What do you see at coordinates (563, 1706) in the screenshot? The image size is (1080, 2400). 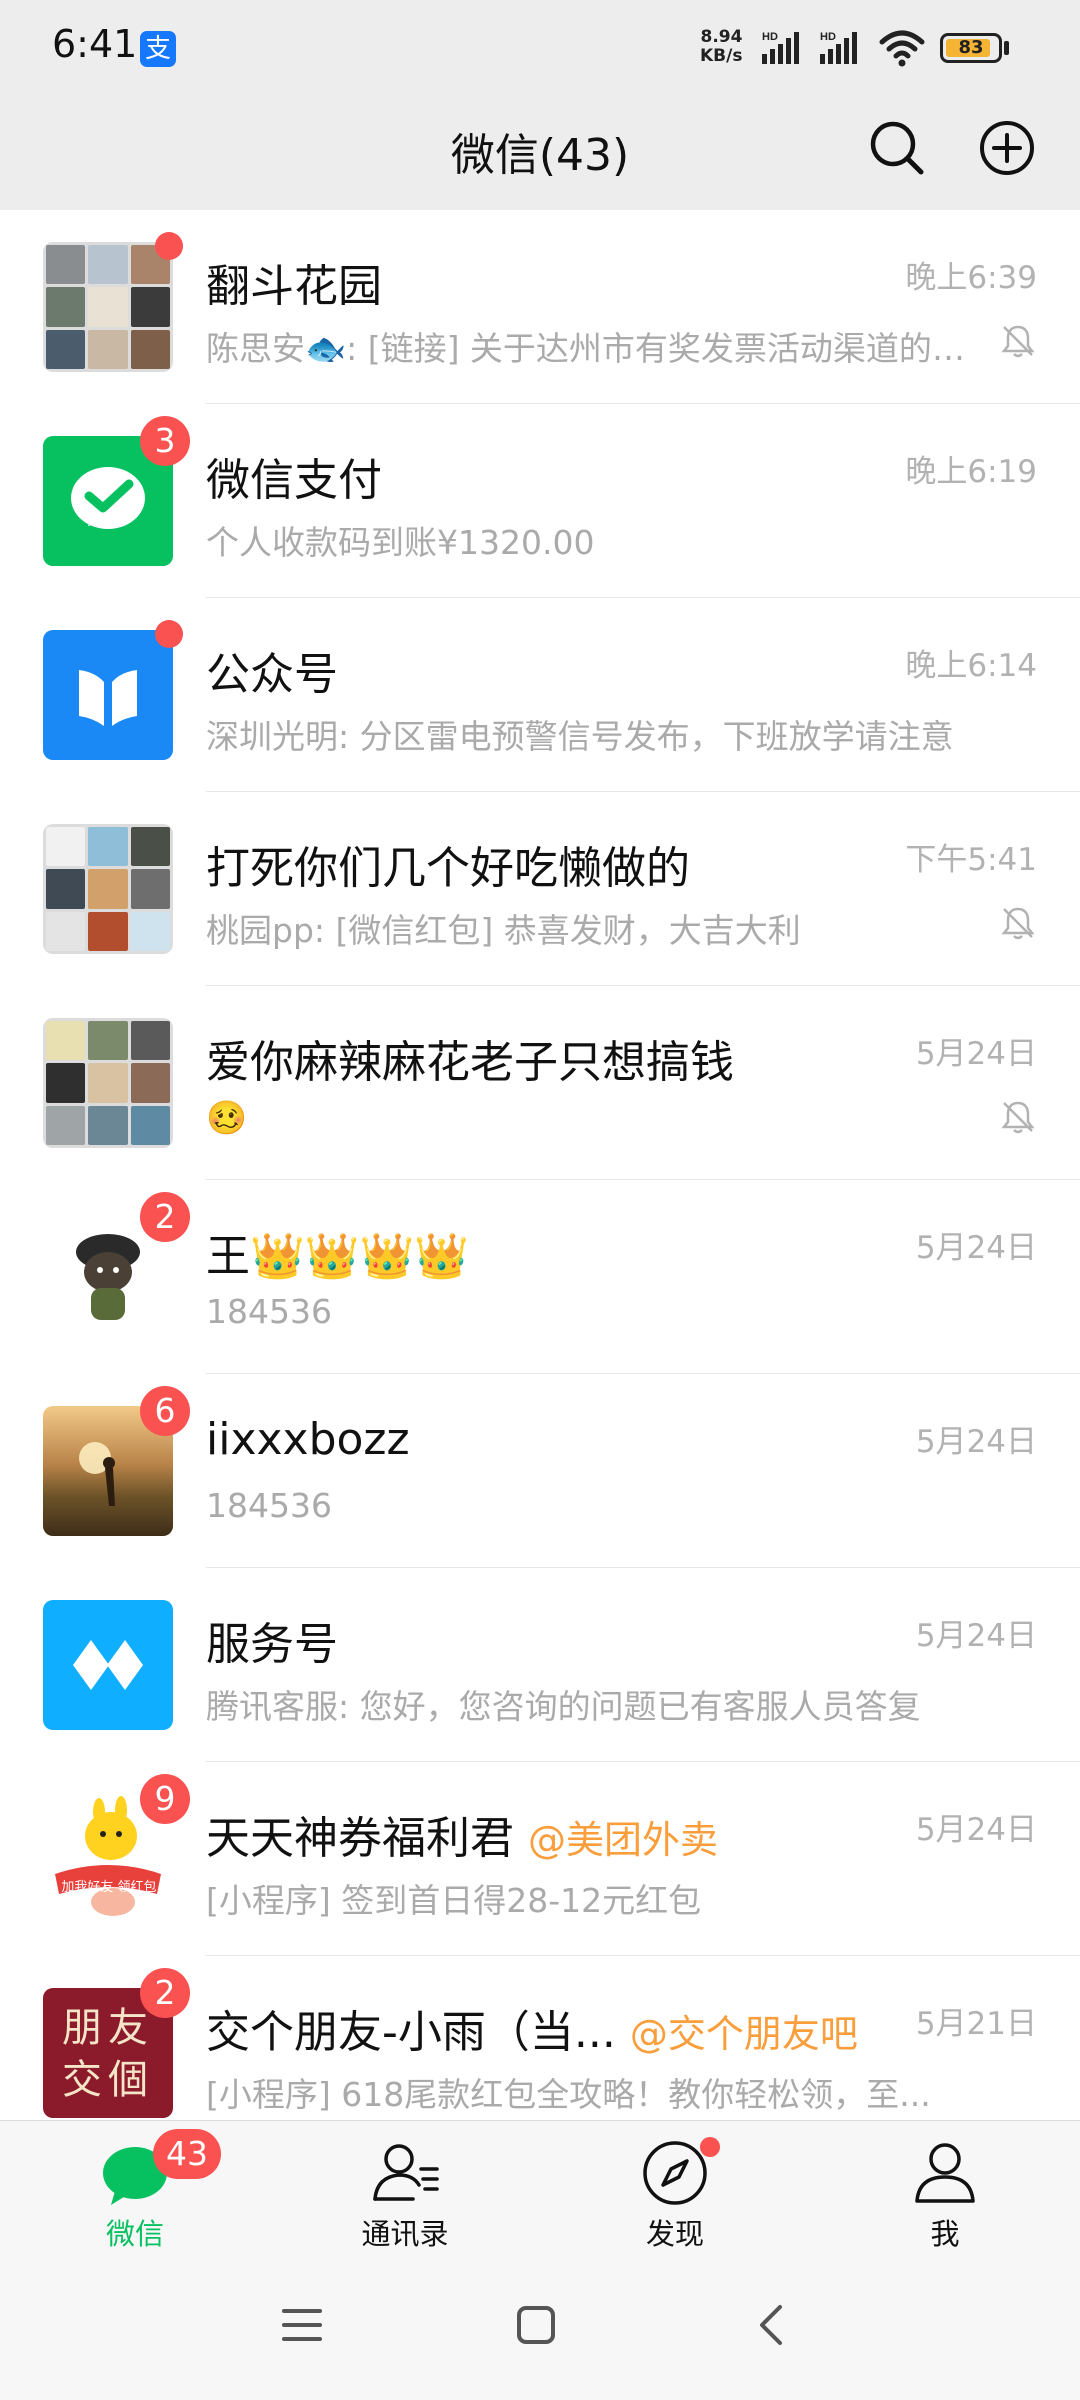 I see `chat-preview: 腾讯客服: 您好，您咨询的问题已有客服人员答复` at bounding box center [563, 1706].